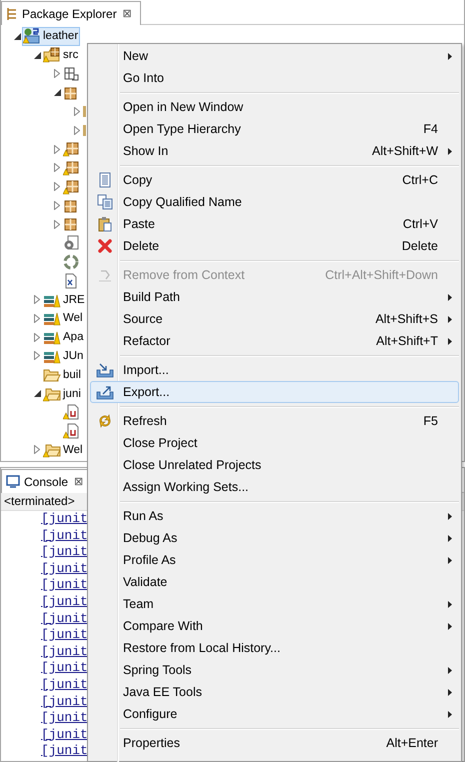 The width and height of the screenshot is (465, 762). What do you see at coordinates (62, 374) in the screenshot?
I see `tree-item: buil` at bounding box center [62, 374].